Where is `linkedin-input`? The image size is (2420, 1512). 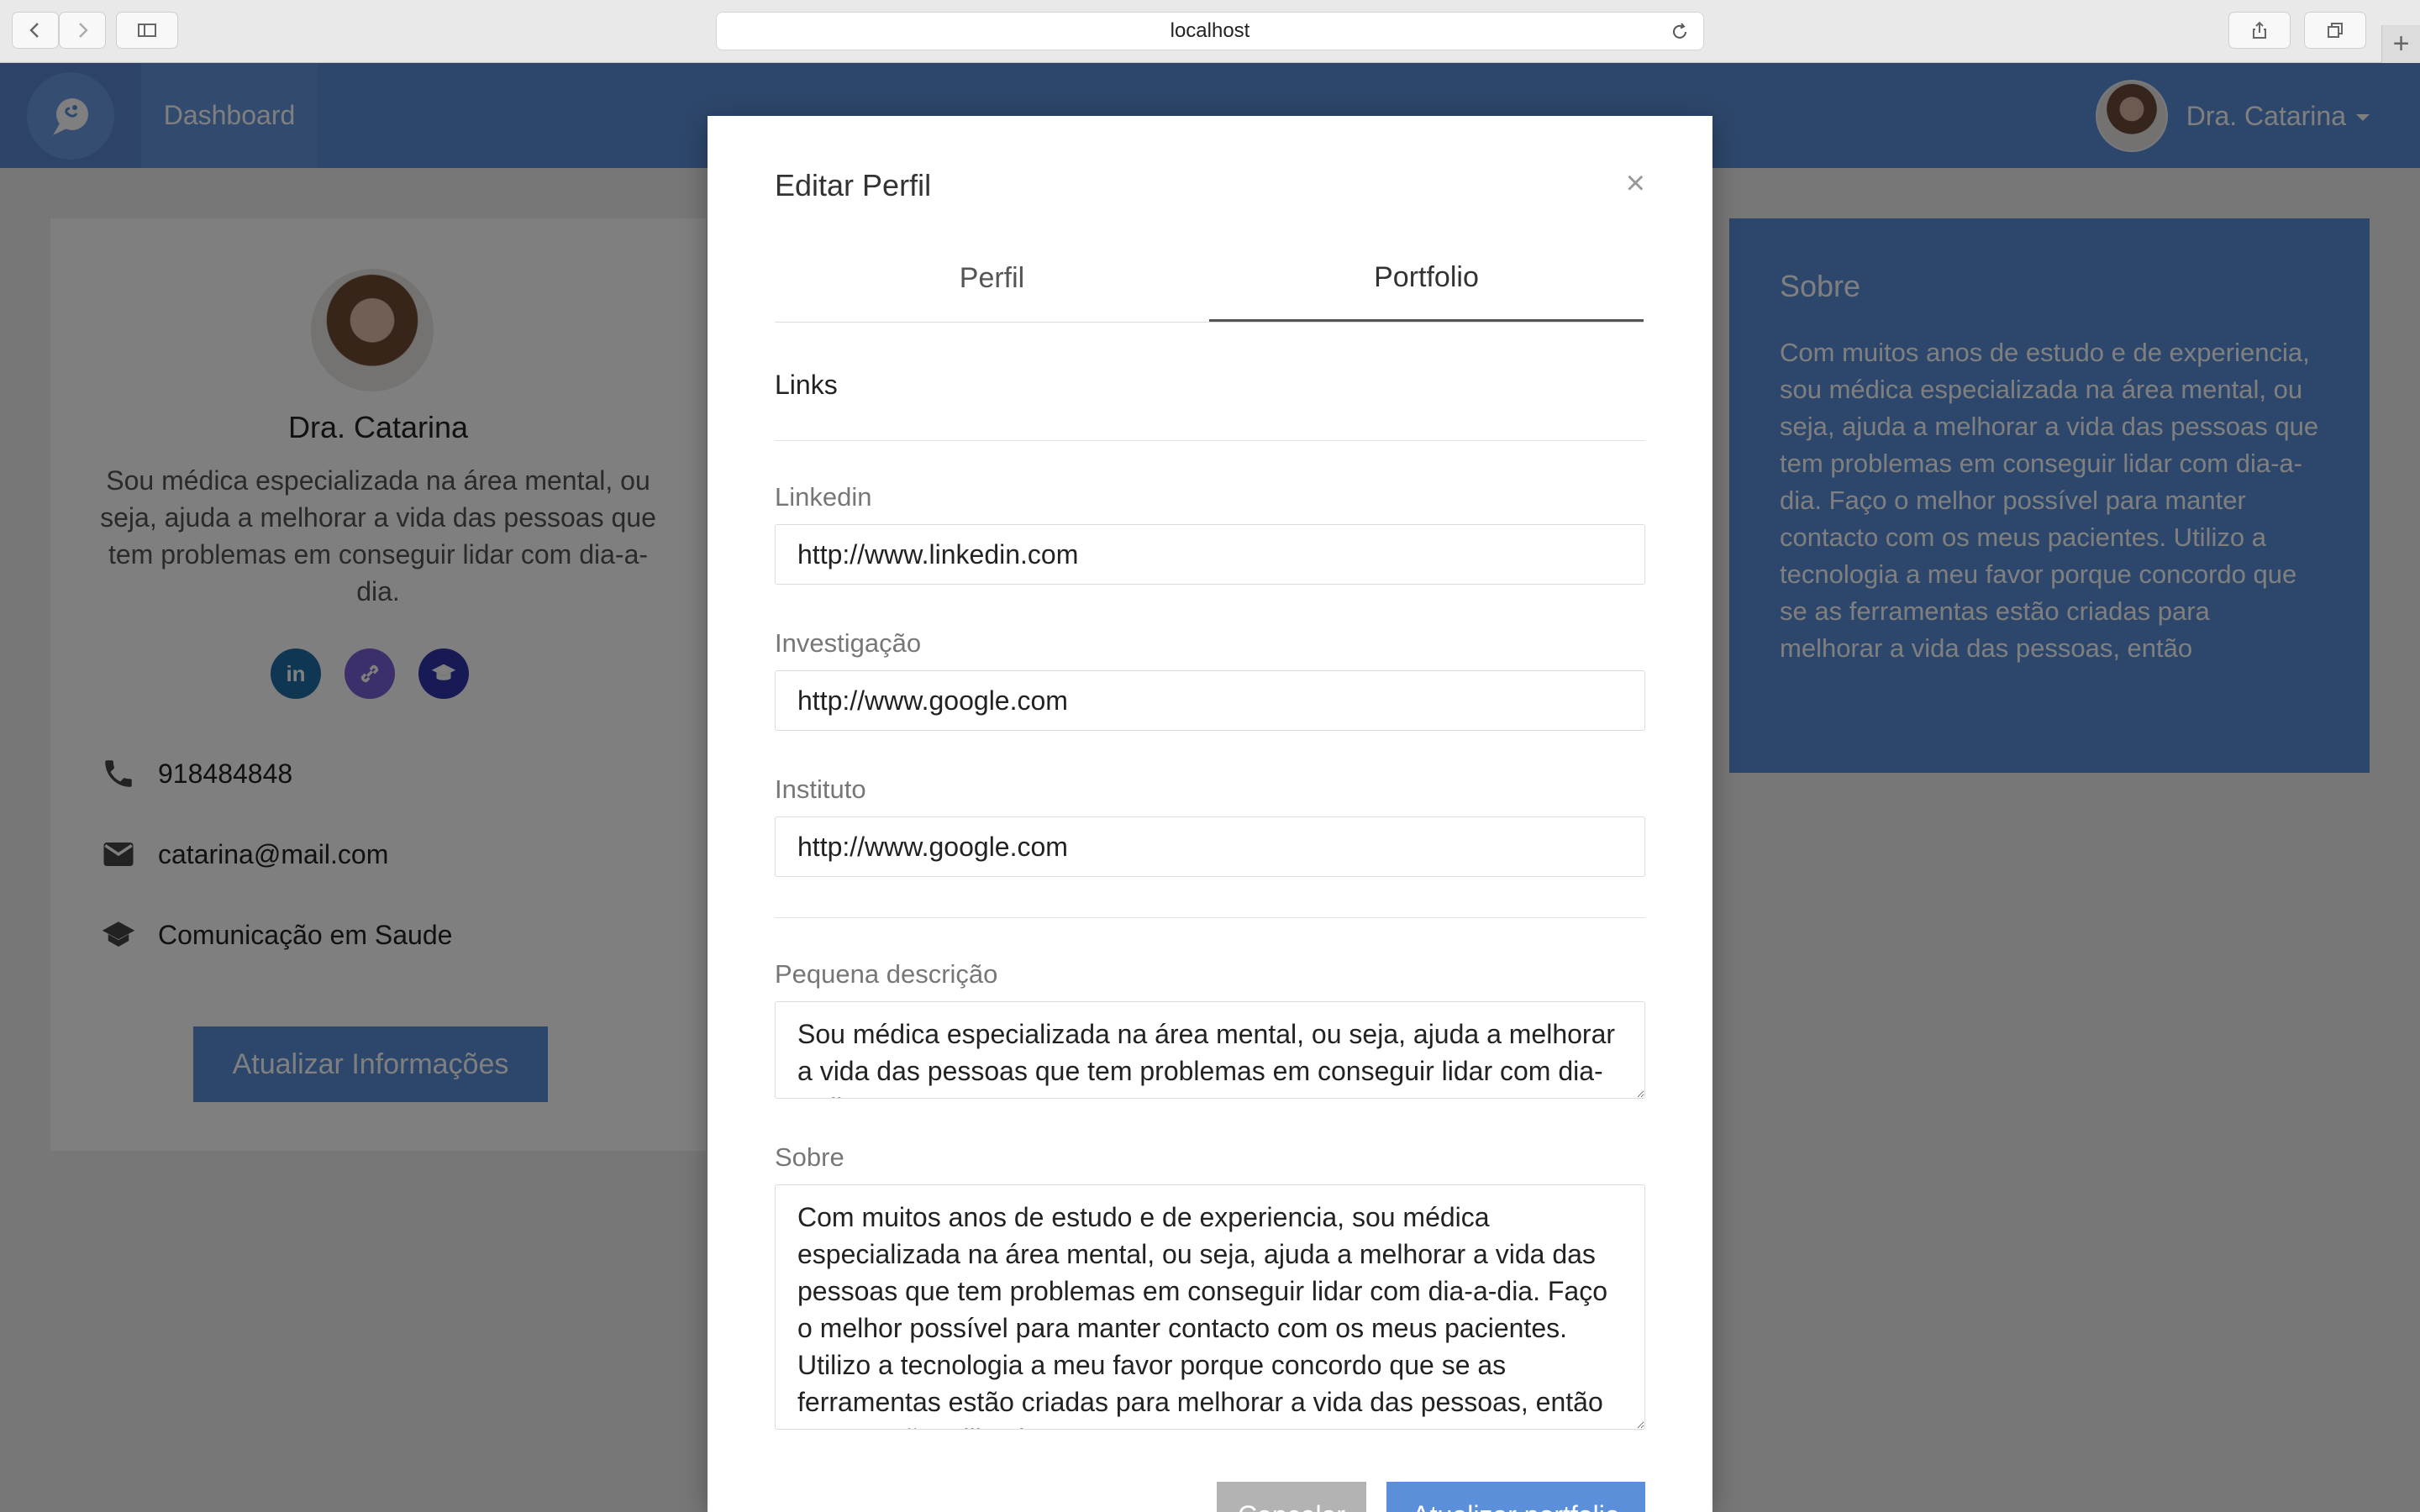
linkedin-input is located at coordinates (1210, 554).